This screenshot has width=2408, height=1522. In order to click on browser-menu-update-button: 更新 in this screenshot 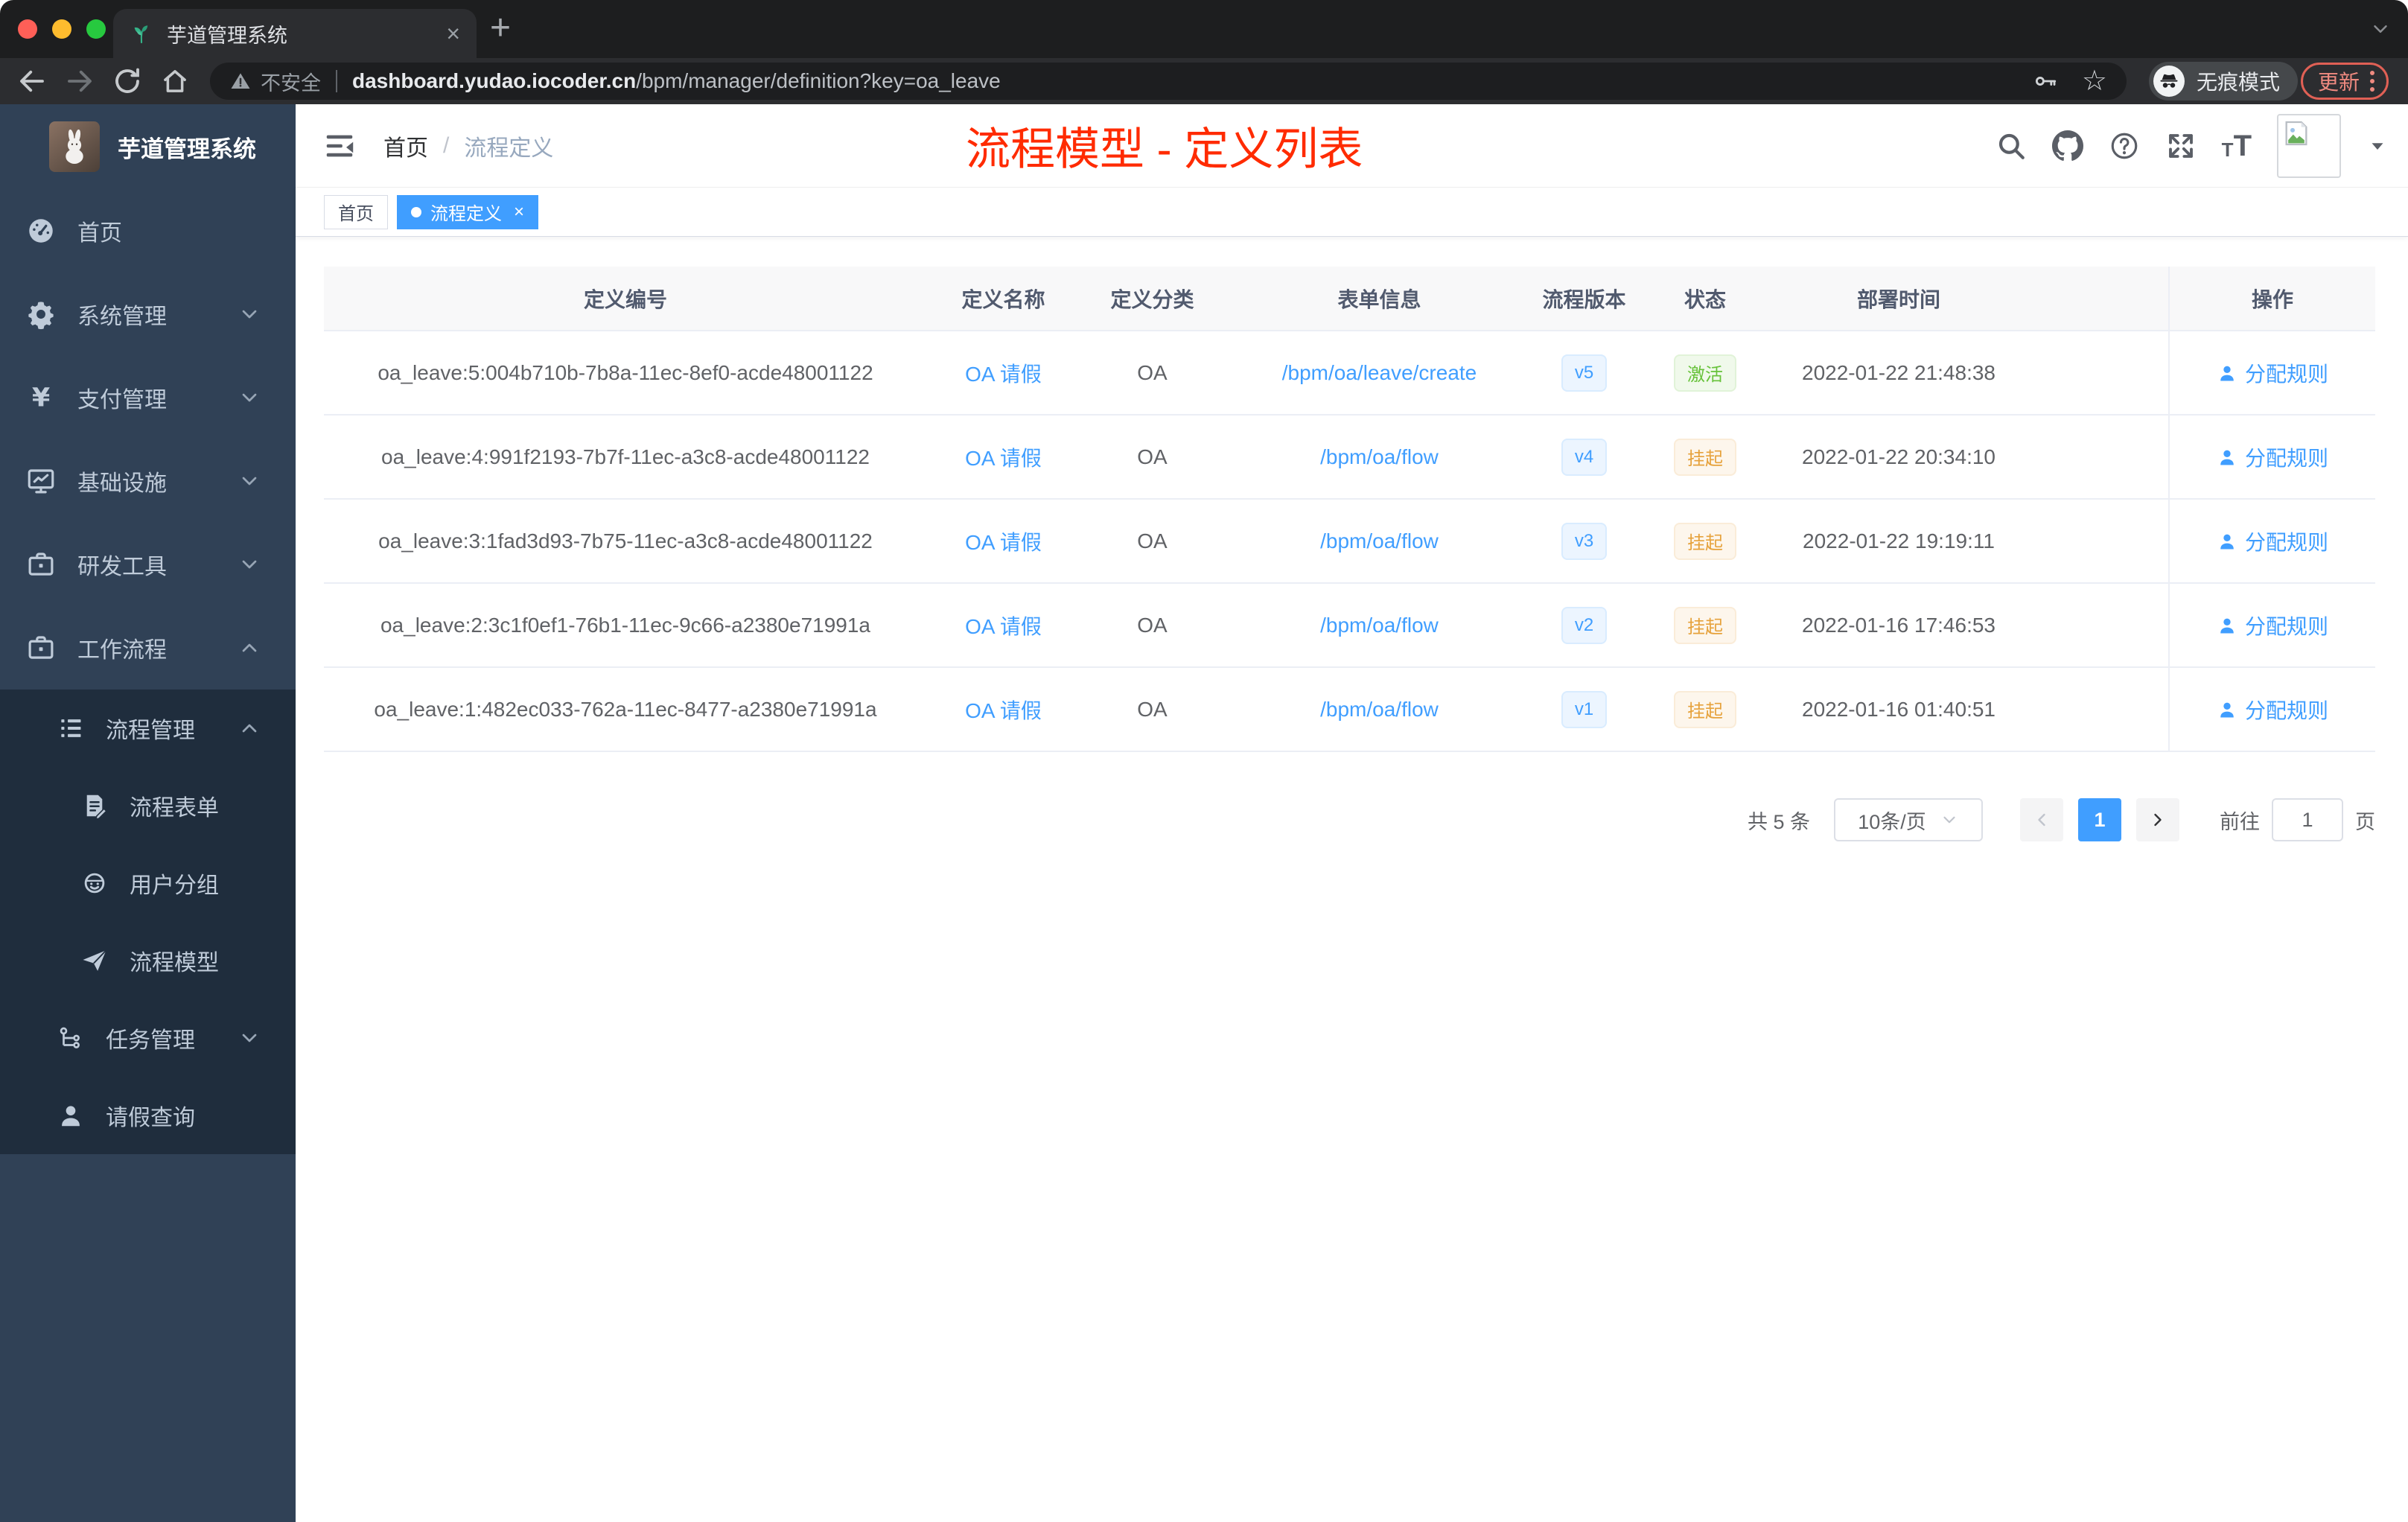, I will do `click(2345, 81)`.